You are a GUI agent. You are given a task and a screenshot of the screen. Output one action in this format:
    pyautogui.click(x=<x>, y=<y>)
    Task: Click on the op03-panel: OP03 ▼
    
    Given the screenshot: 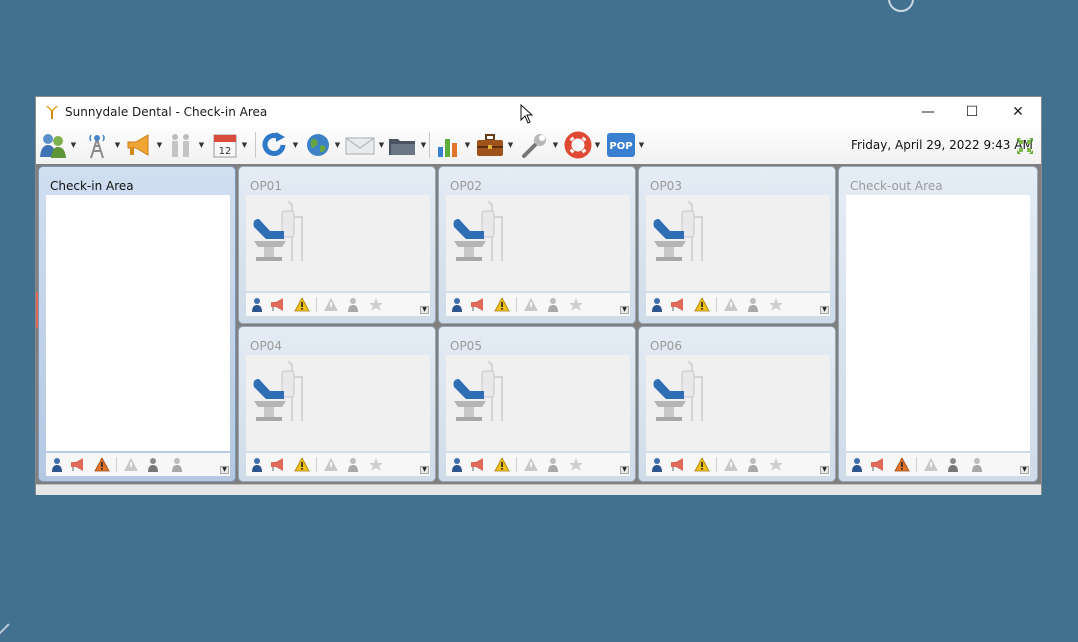 What is the action you would take?
    pyautogui.click(x=737, y=245)
    